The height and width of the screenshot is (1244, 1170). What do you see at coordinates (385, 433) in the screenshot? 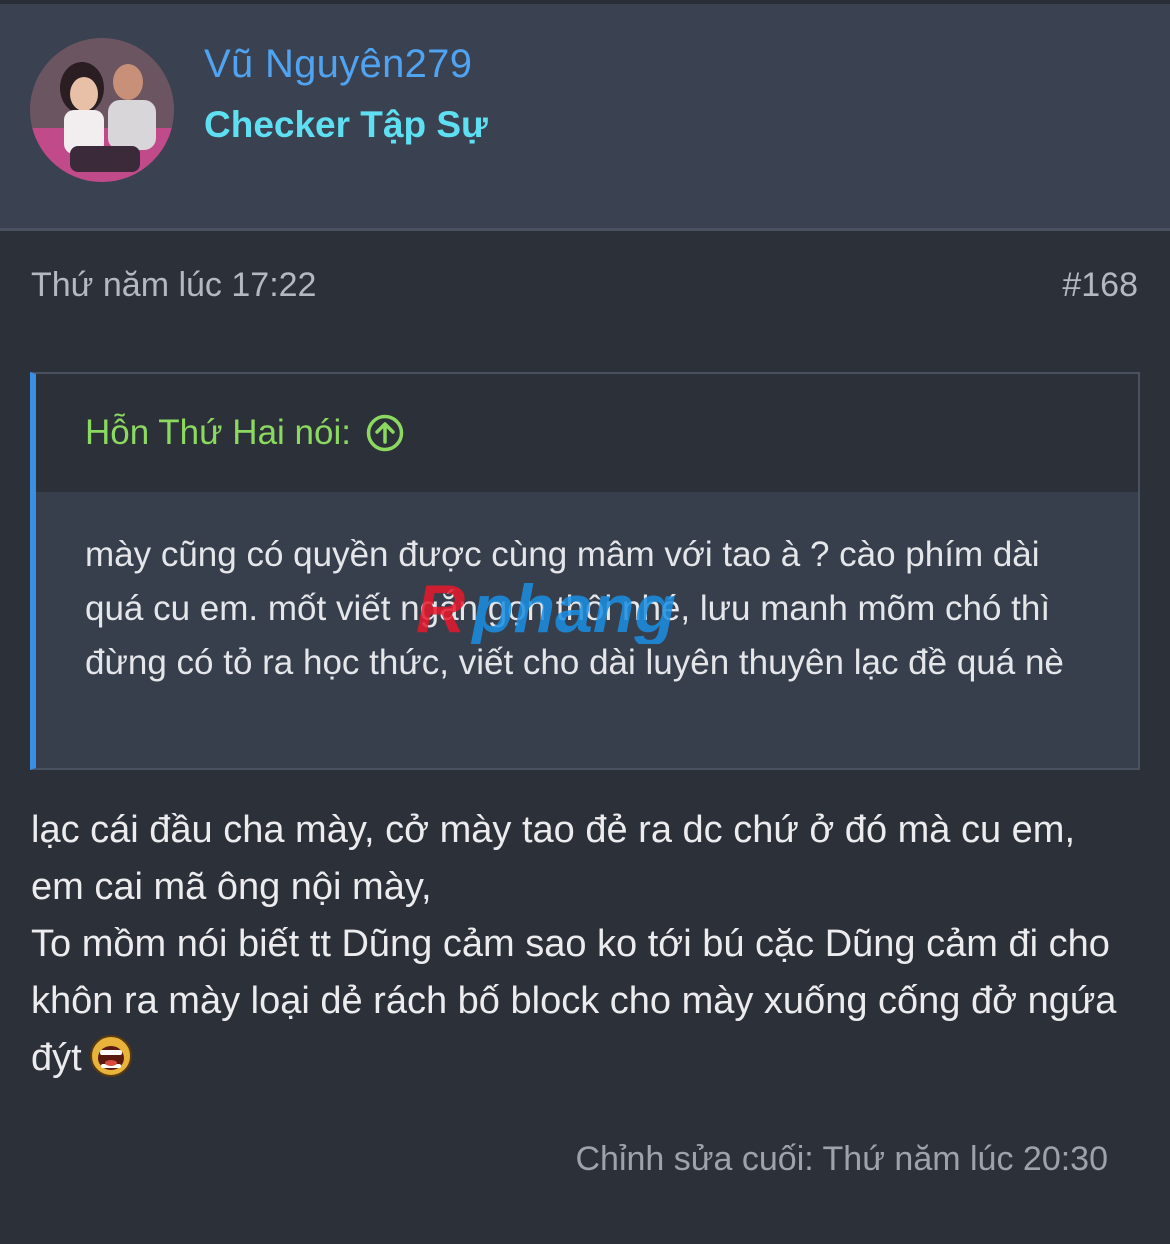
I see `arrow-up-circle-icon` at bounding box center [385, 433].